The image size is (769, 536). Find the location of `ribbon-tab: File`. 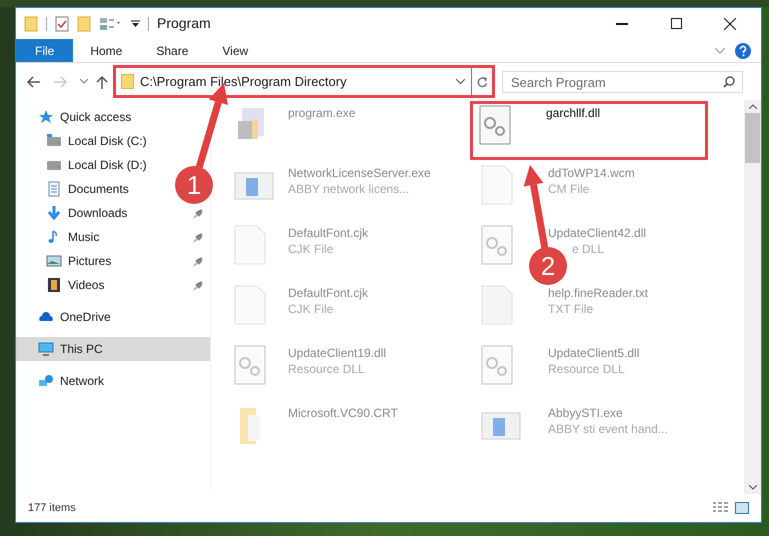

ribbon-tab: File is located at coordinates (45, 50).